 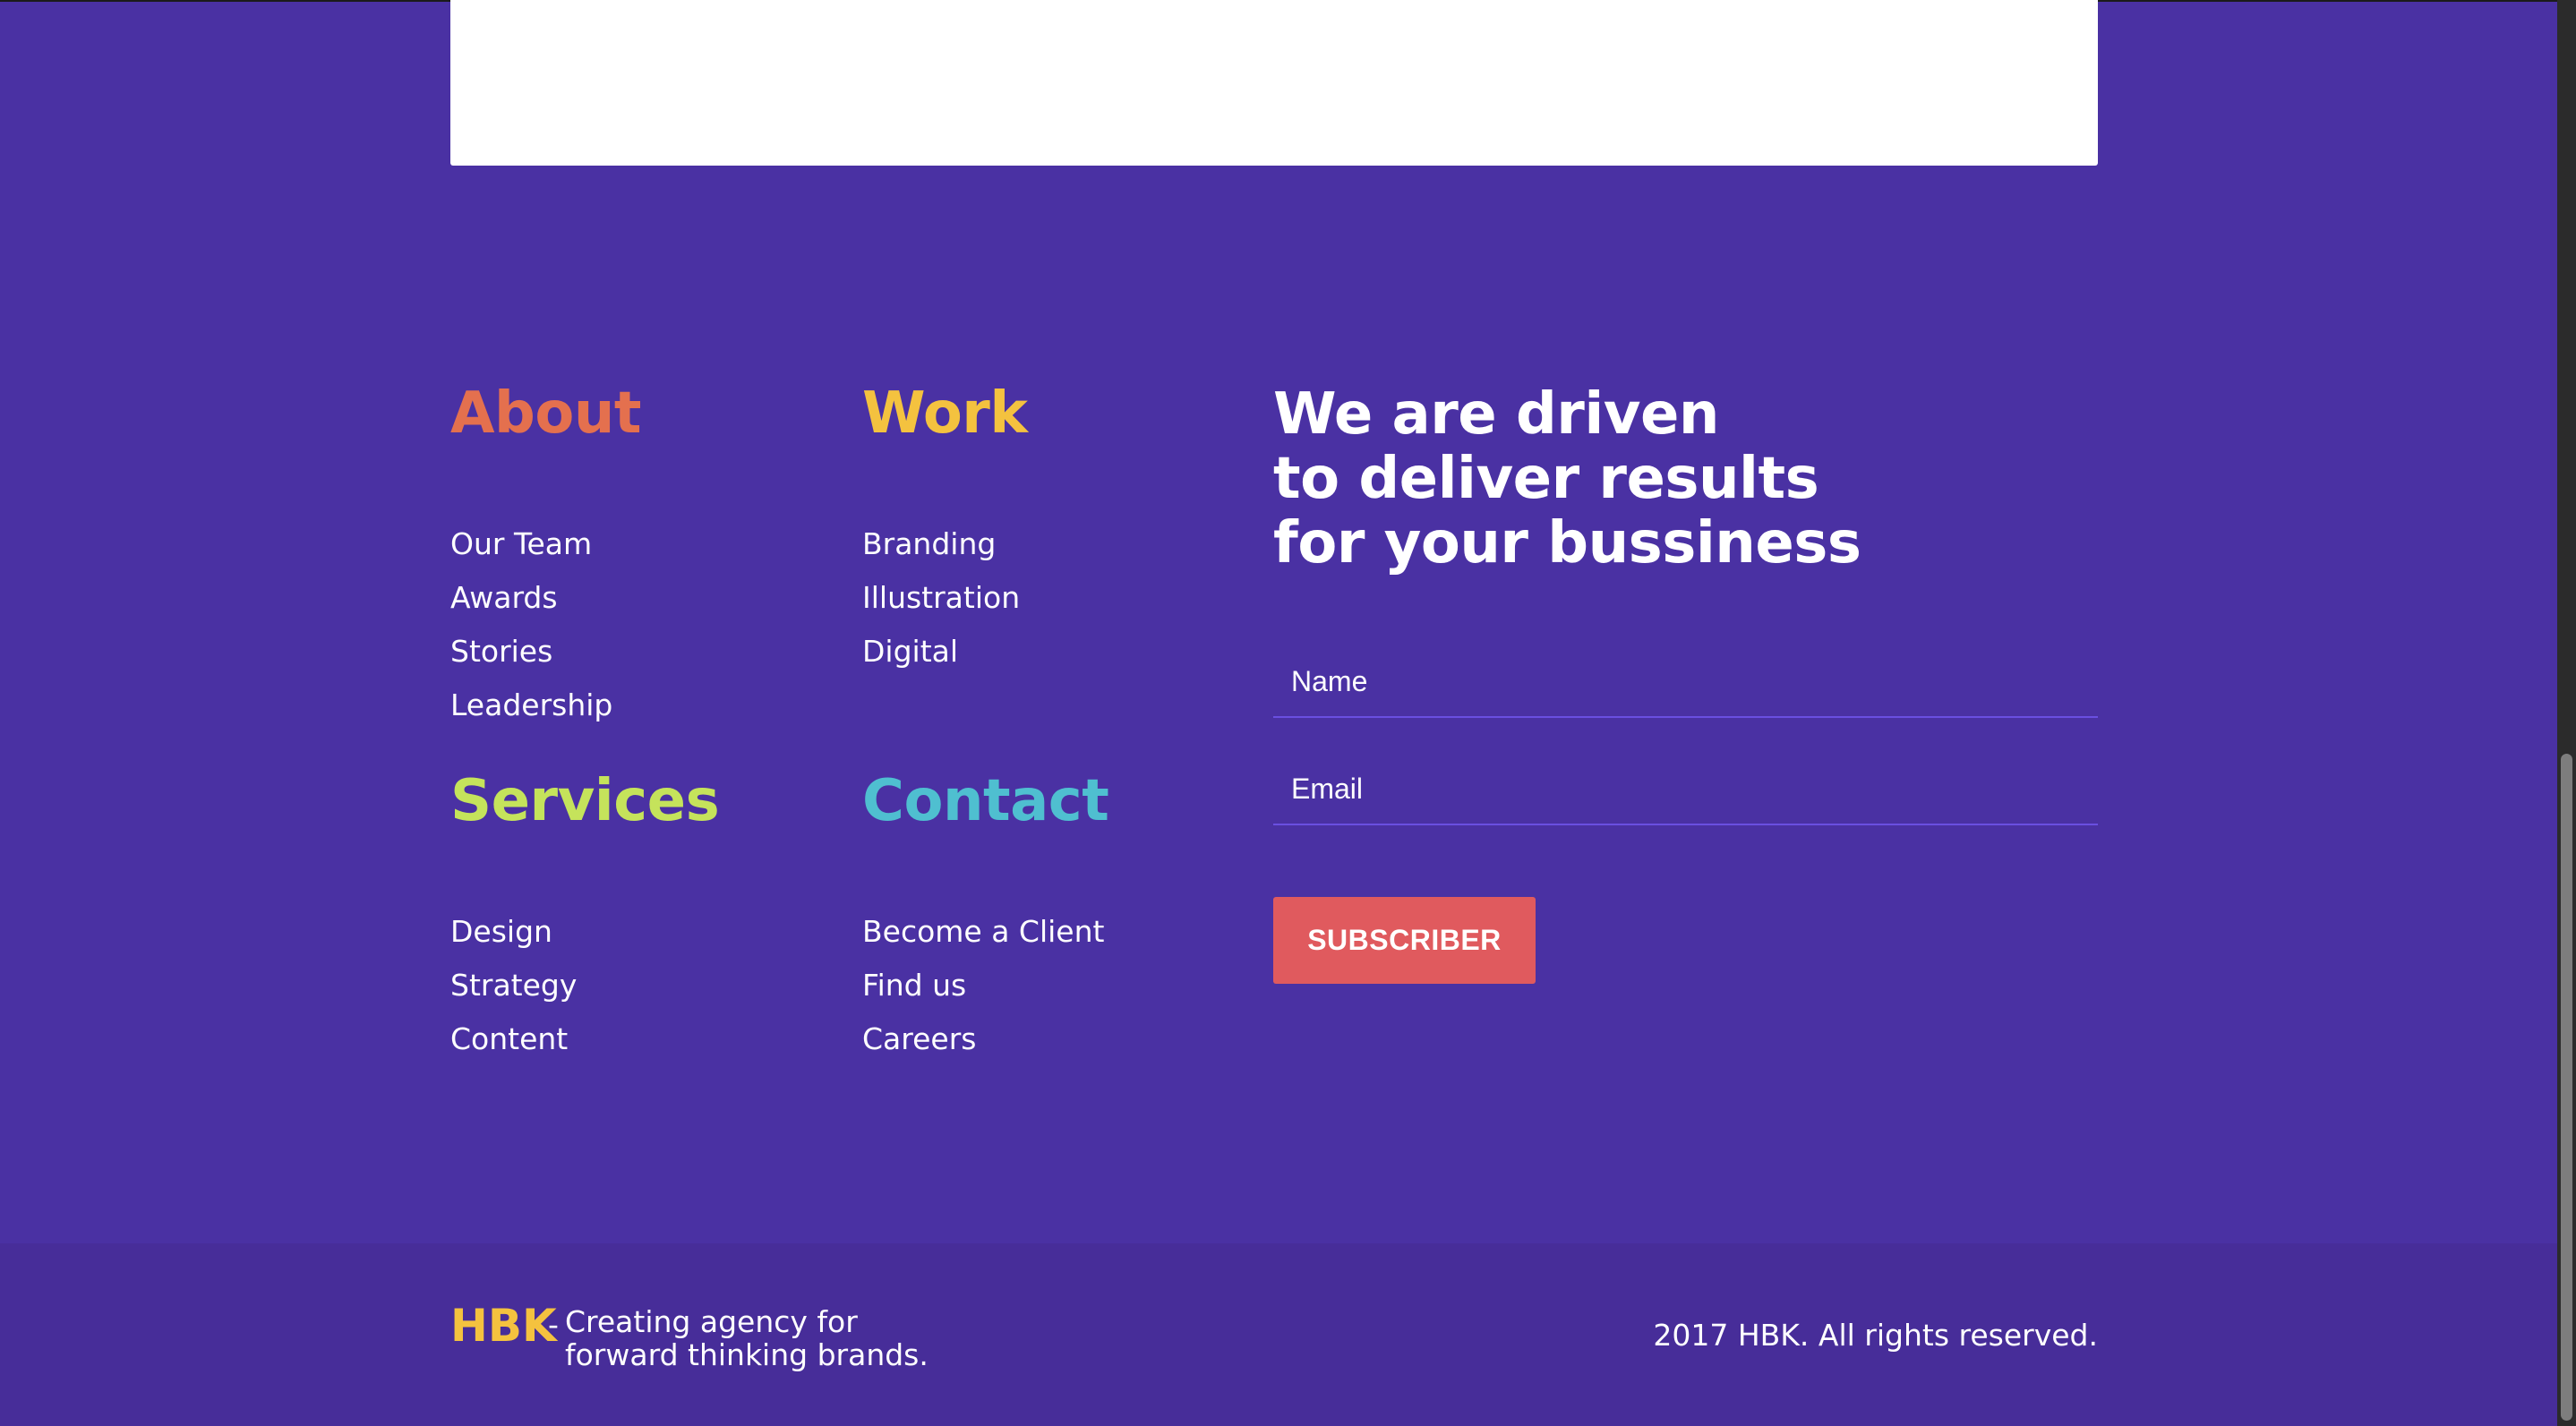 I want to click on link-digital: Digital, so click(x=941, y=652).